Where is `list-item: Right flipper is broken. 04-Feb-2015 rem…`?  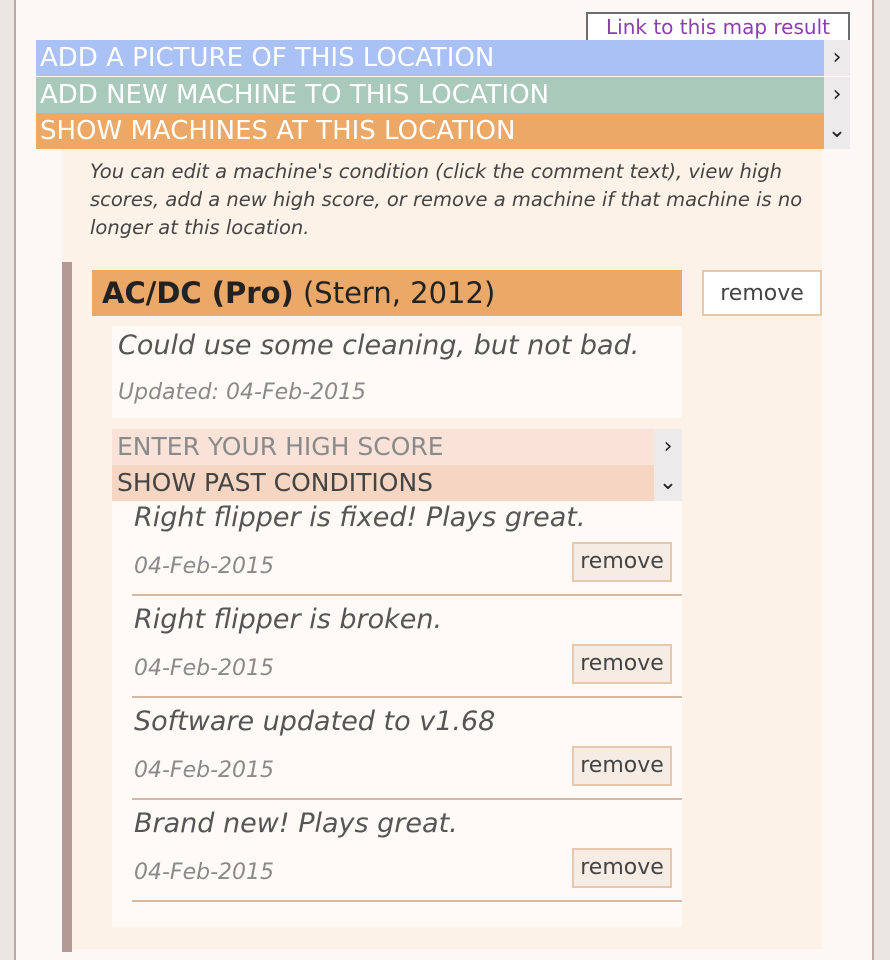 list-item: Right flipper is broken. 04-Feb-2015 rem… is located at coordinates (407, 647).